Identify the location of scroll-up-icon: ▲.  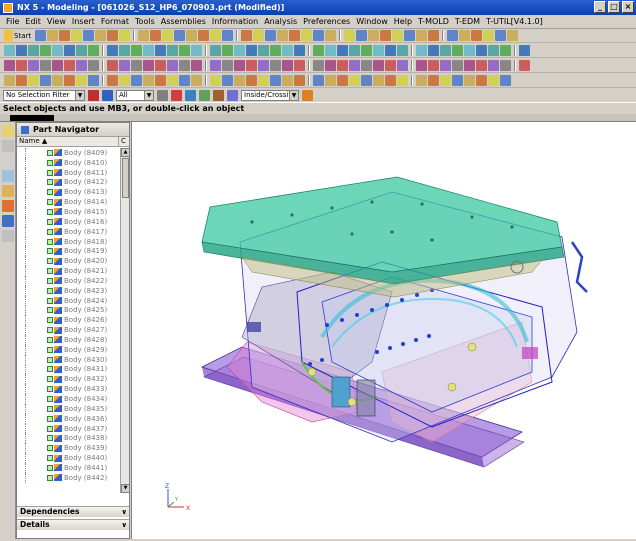
(125, 152).